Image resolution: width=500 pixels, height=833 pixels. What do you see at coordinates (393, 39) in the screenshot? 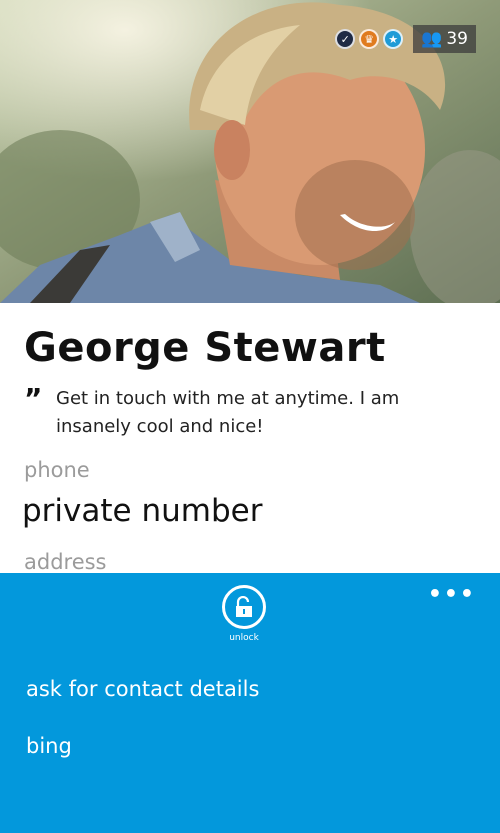
I see `star-icon: ★` at bounding box center [393, 39].